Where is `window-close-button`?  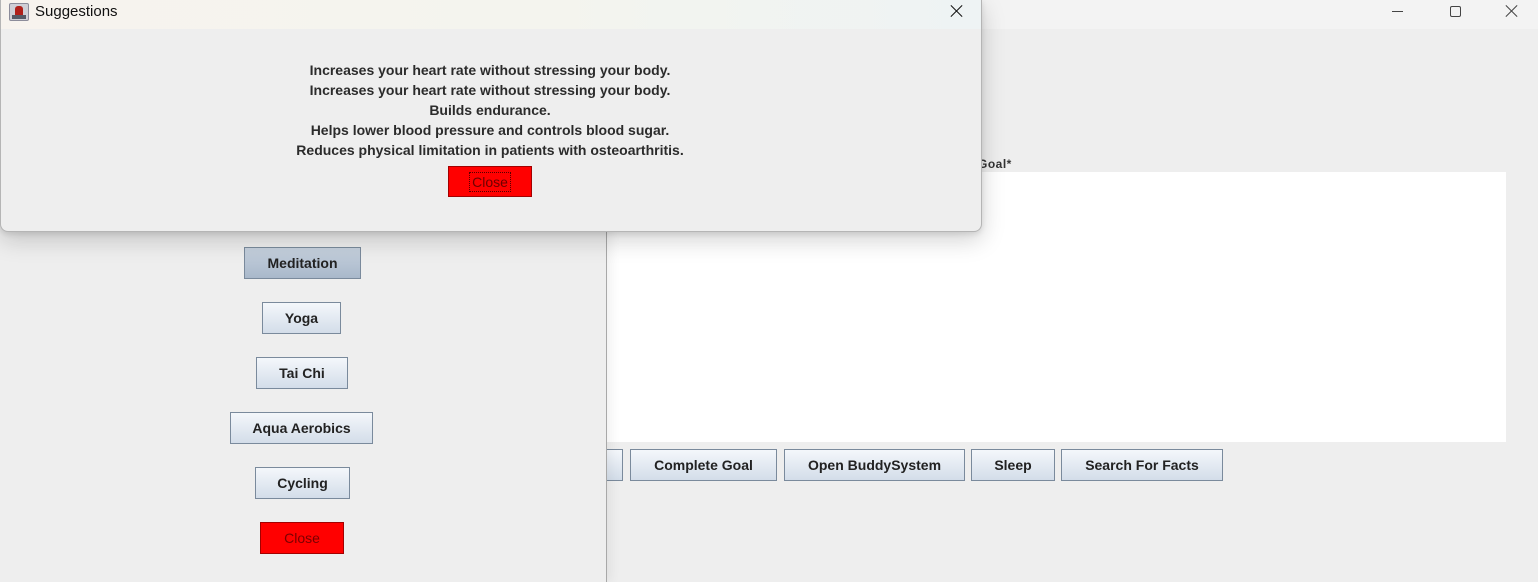 window-close-button is located at coordinates (1510, 11).